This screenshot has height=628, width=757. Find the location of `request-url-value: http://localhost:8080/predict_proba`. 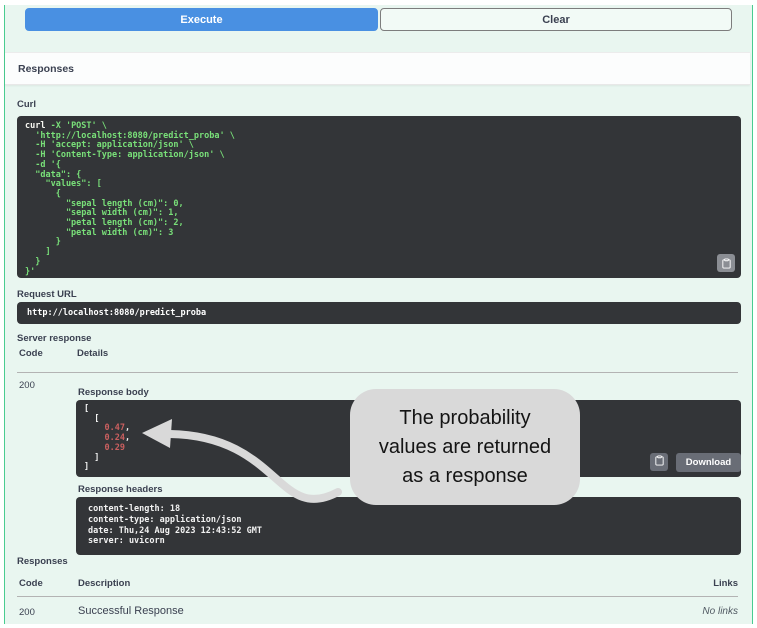

request-url-value: http://localhost:8080/predict_proba is located at coordinates (379, 313).